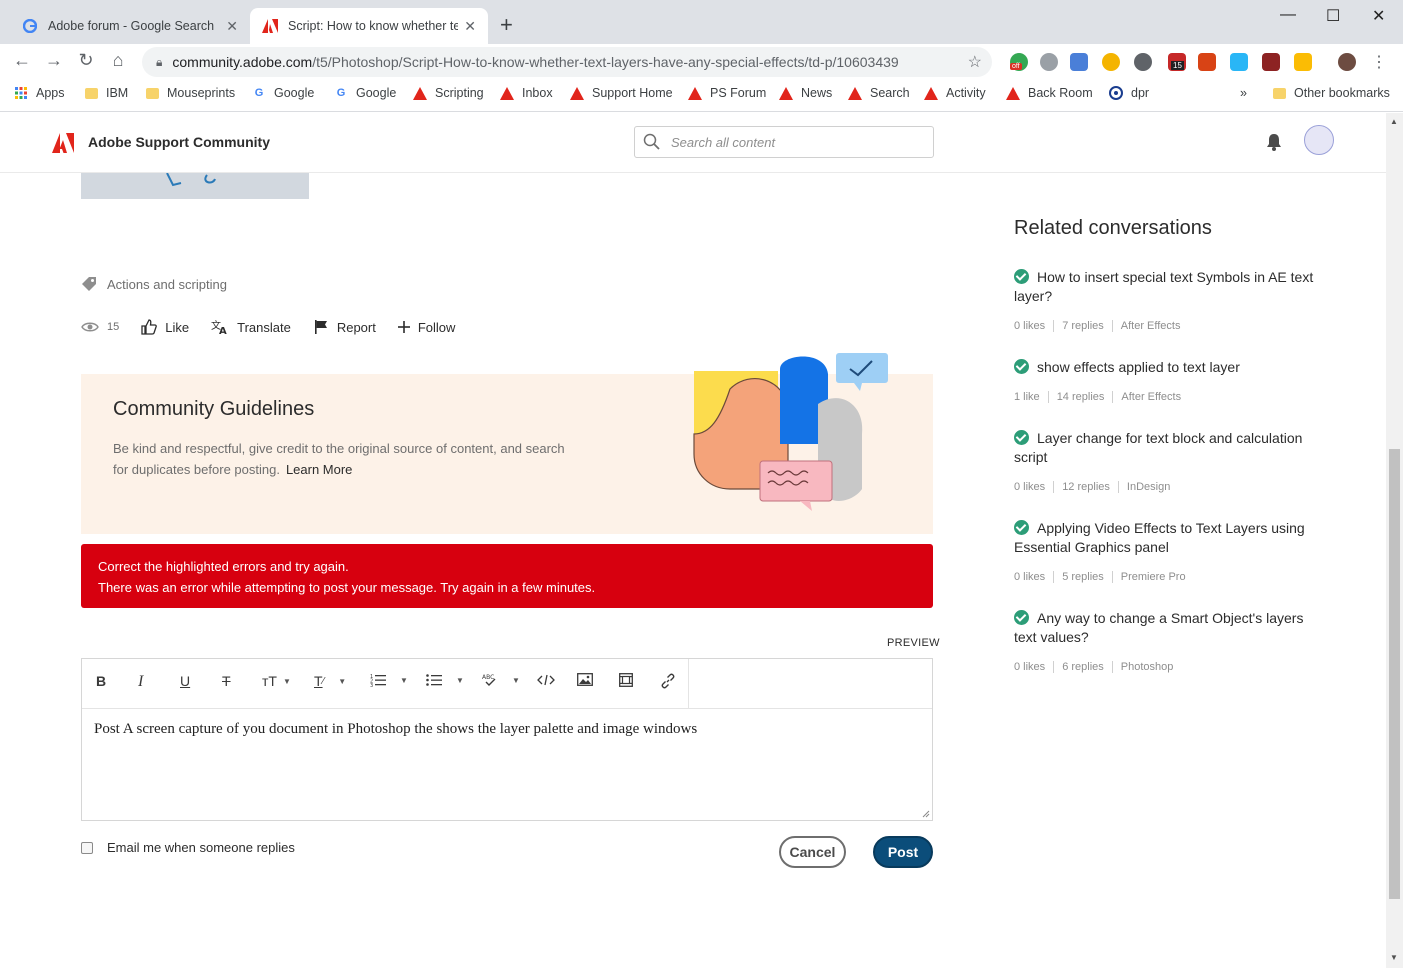 The width and height of the screenshot is (1403, 968). Describe the element at coordinates (1177, 62) in the screenshot. I see `extension-calendar-icon: 15` at that location.